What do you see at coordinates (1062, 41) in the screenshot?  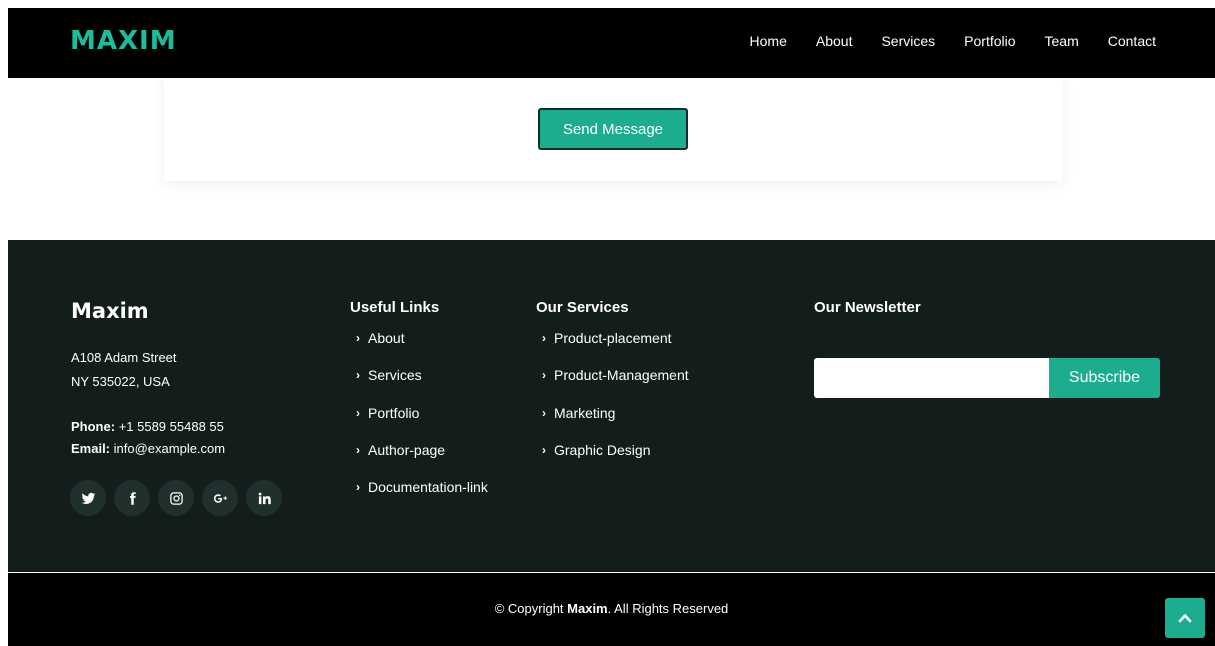 I see `nav-team: Team` at bounding box center [1062, 41].